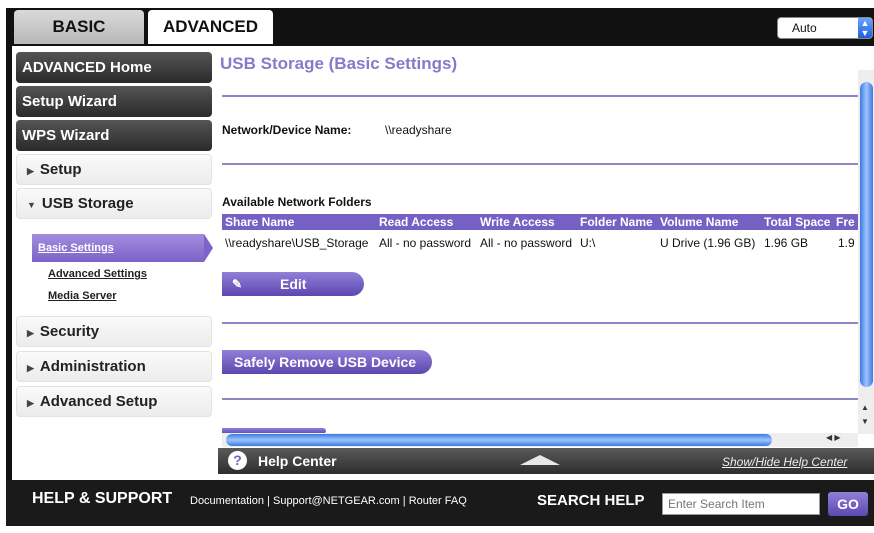  Describe the element at coordinates (616, 222) in the screenshot. I see `column-header: Folder Name` at that location.